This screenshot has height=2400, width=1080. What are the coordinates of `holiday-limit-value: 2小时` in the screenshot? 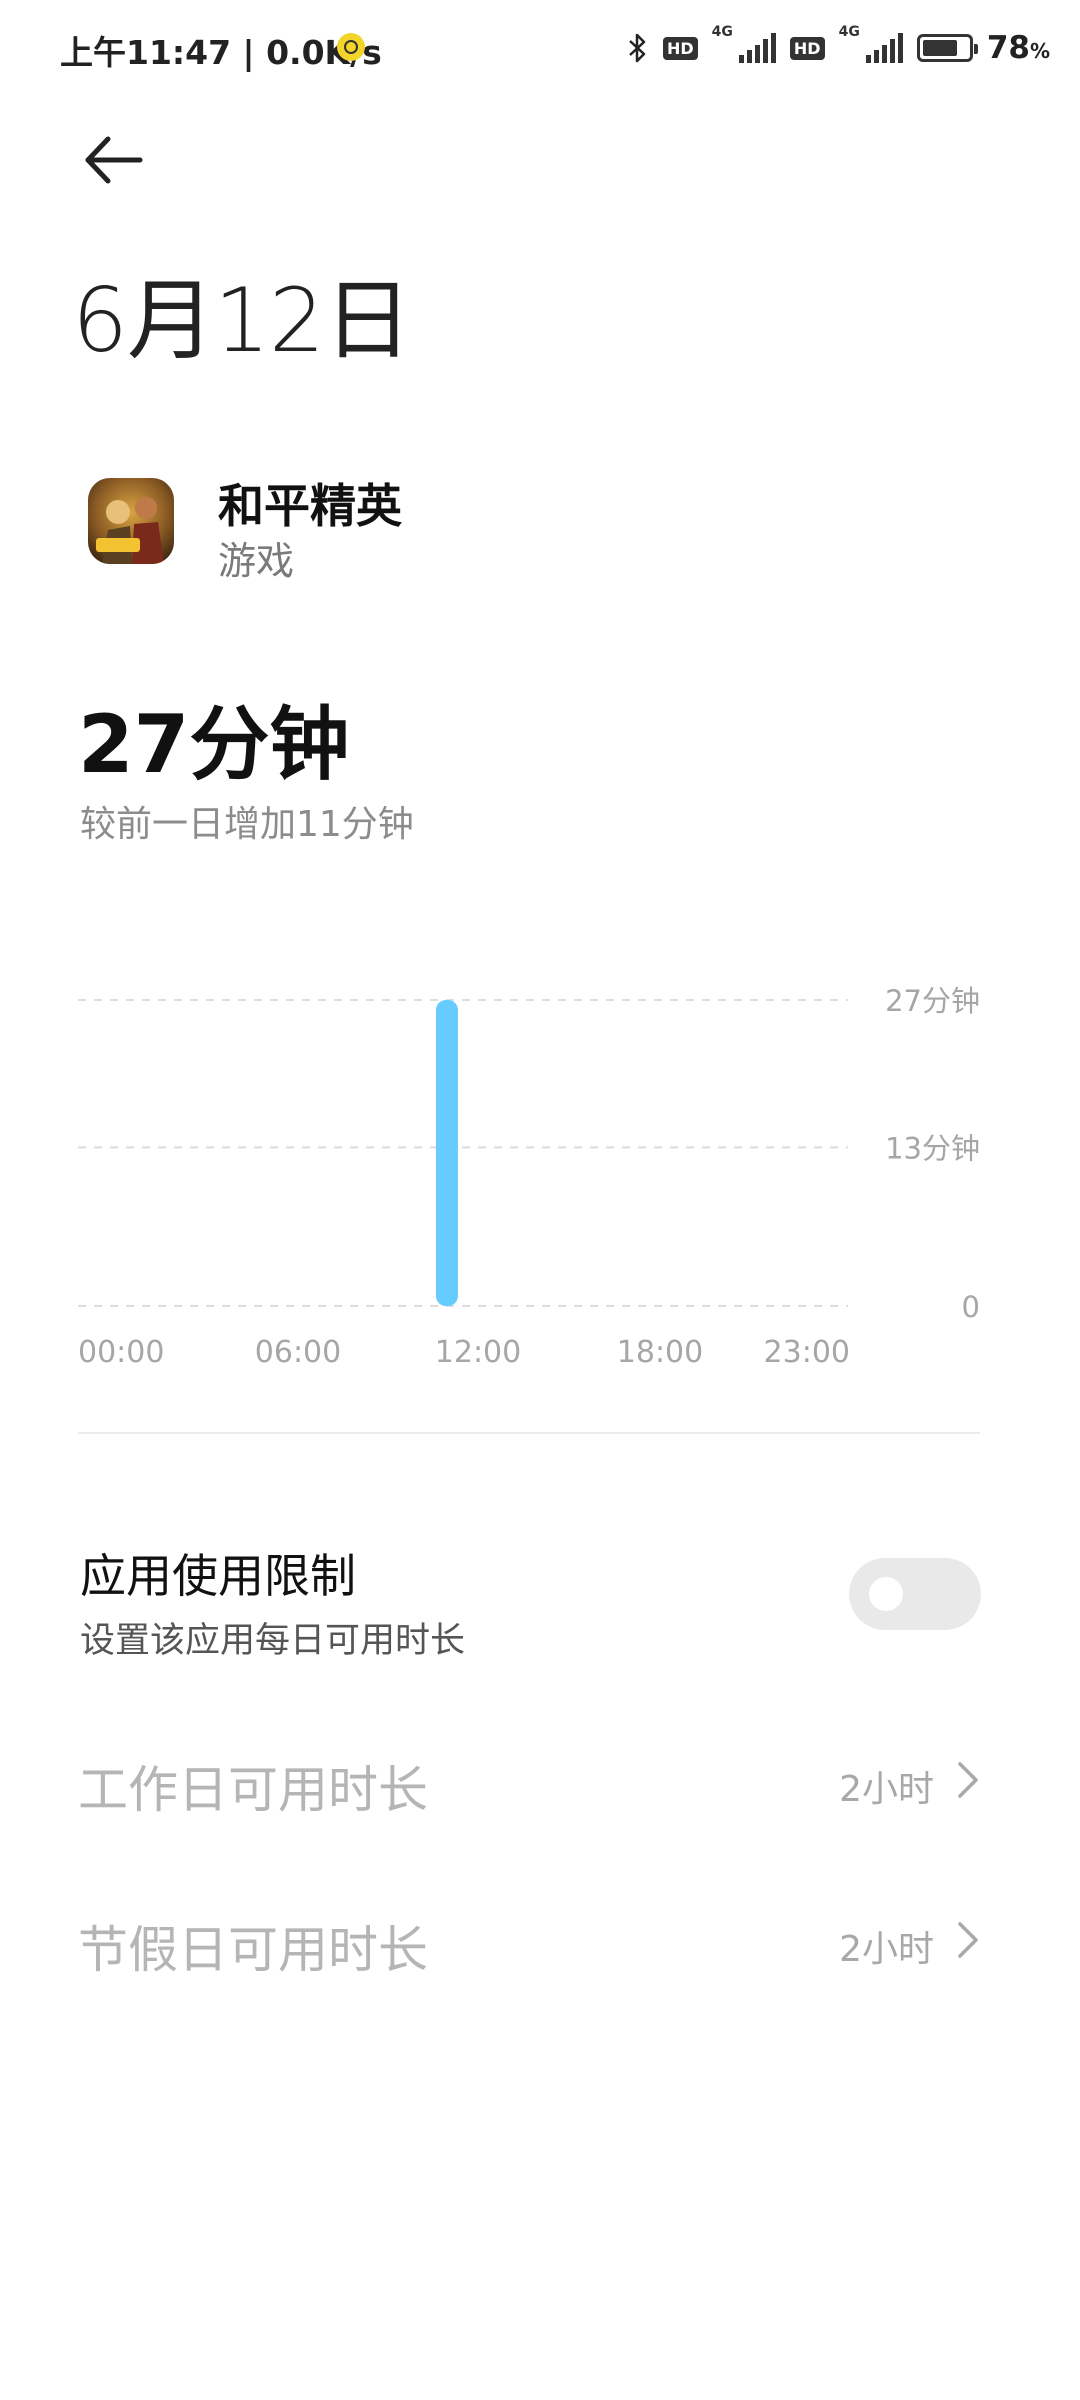 It's located at (886, 1949).